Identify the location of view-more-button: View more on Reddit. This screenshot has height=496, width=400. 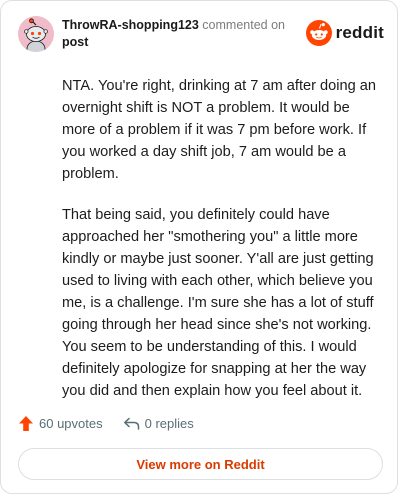
(200, 464).